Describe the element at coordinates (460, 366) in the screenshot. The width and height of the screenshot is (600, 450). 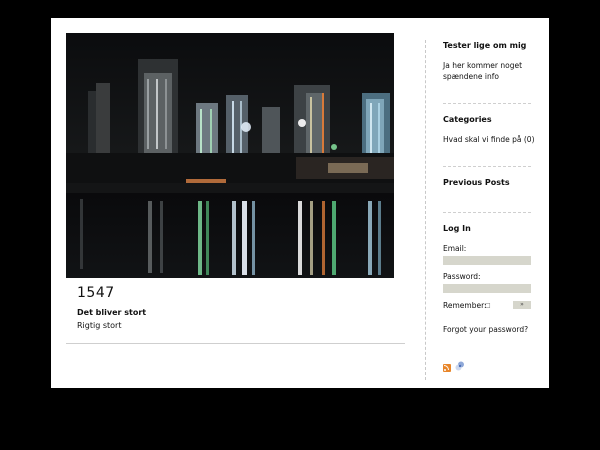
I see `feed-reader-icon` at that location.